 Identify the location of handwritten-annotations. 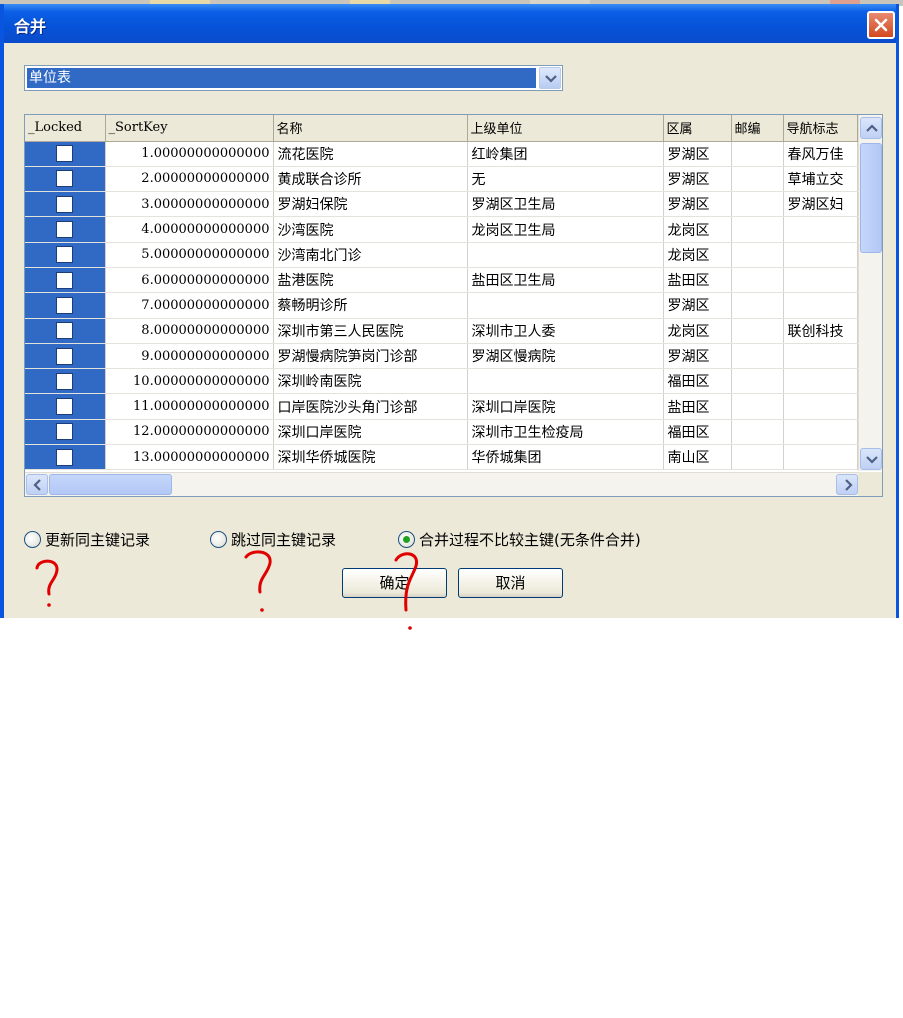
(227, 590).